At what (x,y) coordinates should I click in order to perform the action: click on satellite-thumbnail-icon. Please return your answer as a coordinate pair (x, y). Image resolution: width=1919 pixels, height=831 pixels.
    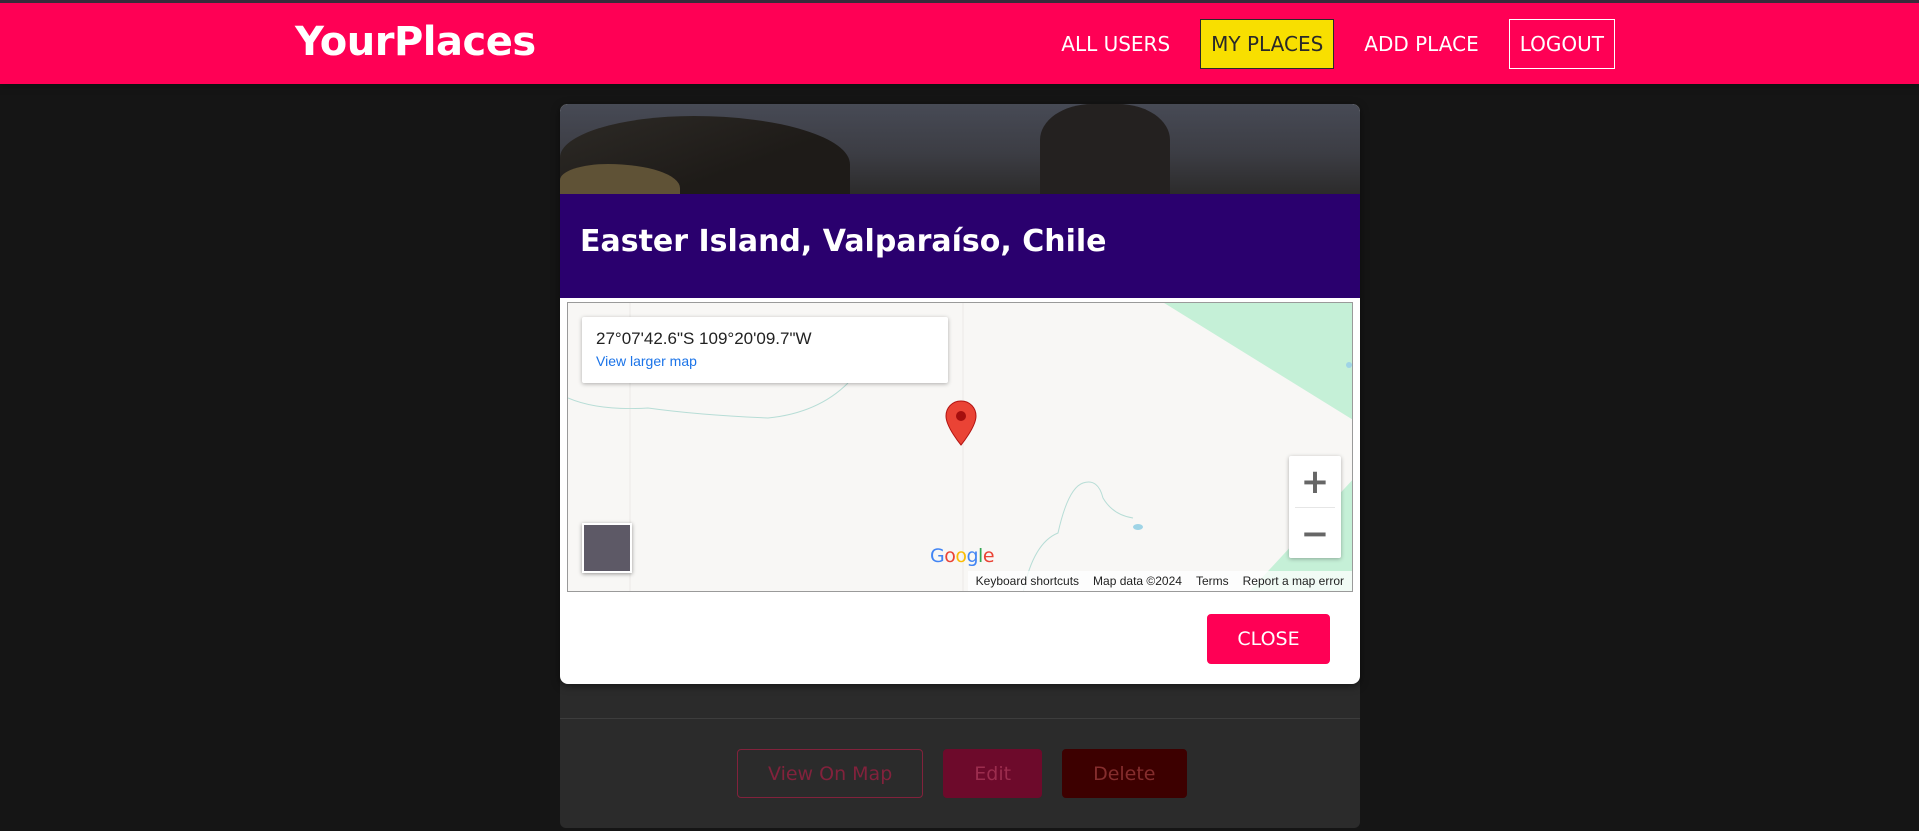
    Looking at the image, I should click on (607, 548).